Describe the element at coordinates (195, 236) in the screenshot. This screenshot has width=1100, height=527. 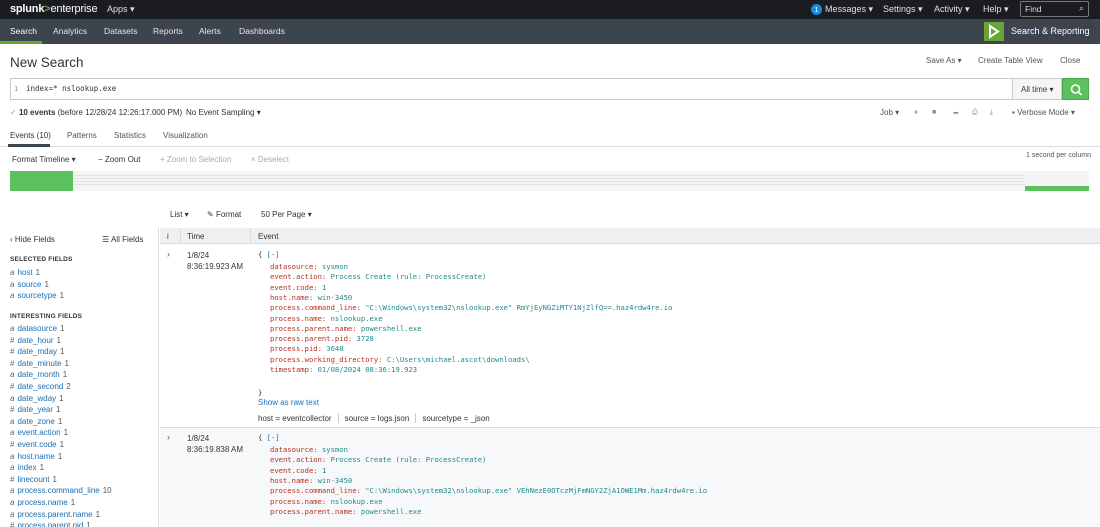
I see `time-column-header: Time` at that location.